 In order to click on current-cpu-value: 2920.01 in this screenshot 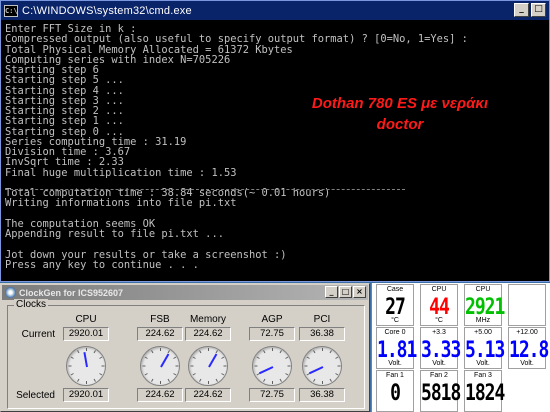, I will do `click(86, 334)`.